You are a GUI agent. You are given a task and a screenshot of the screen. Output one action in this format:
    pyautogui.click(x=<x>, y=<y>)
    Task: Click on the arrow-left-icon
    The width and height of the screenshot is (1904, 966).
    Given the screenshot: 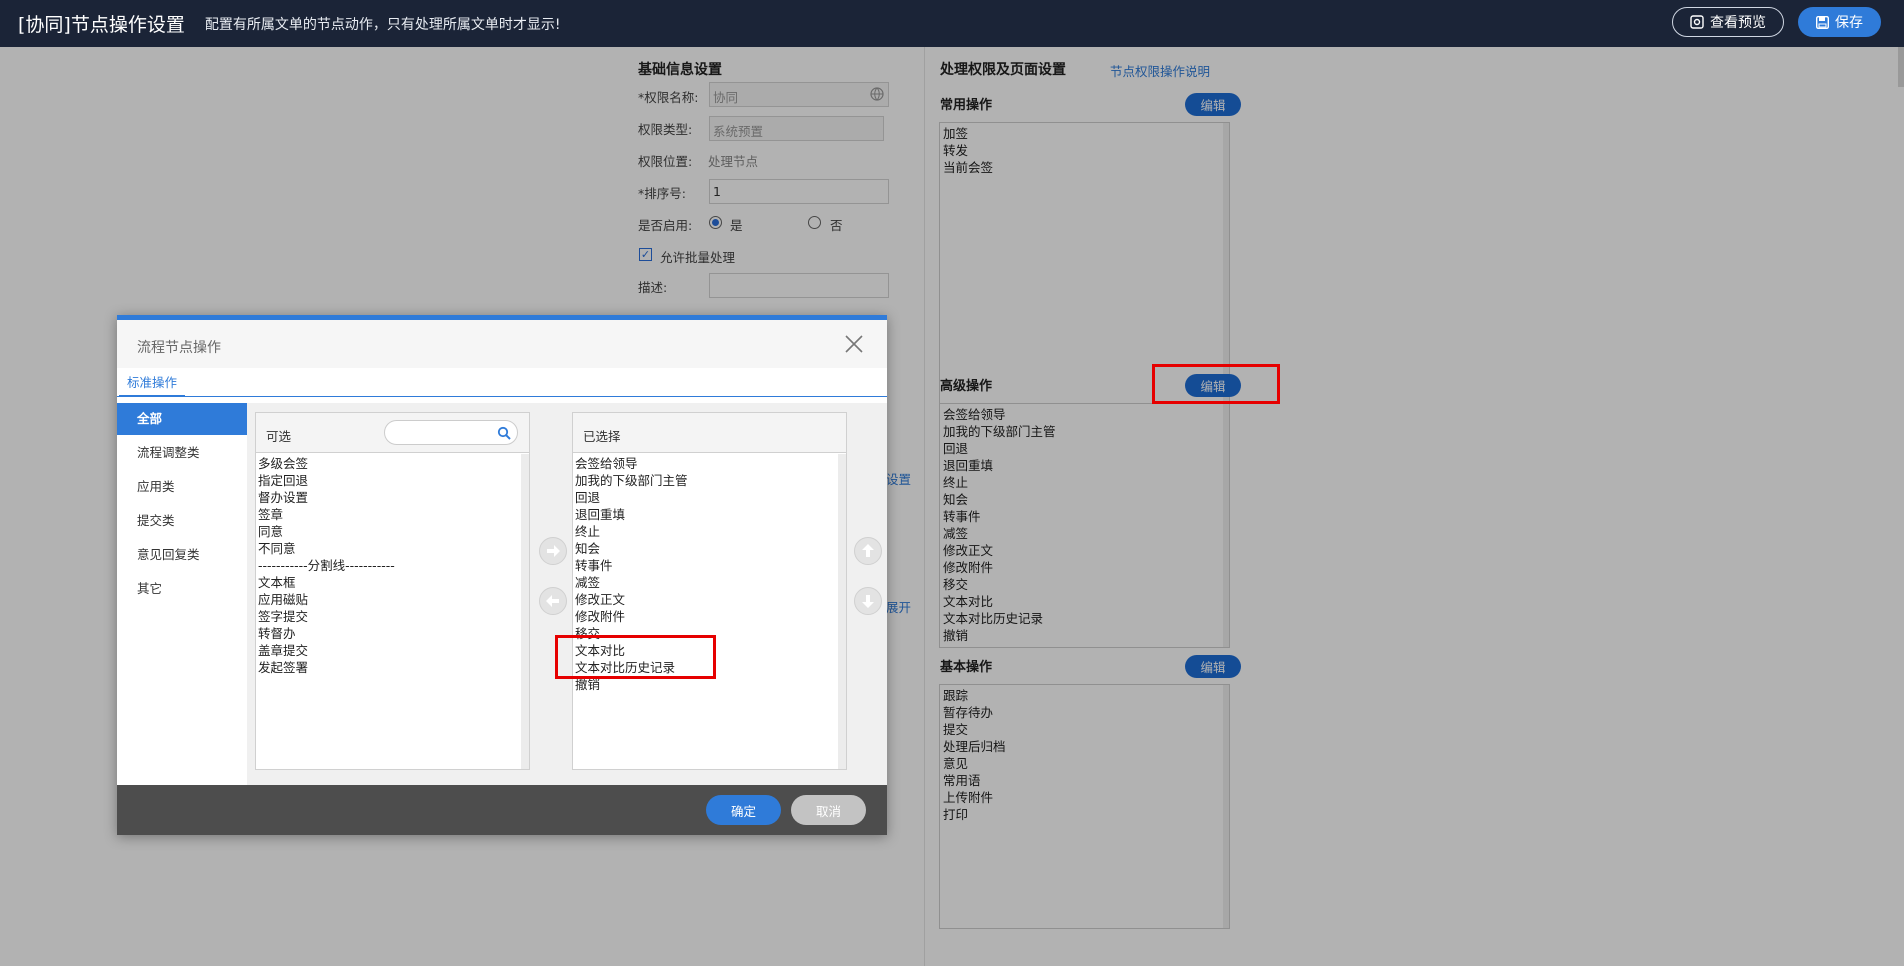 What is the action you would take?
    pyautogui.click(x=552, y=601)
    